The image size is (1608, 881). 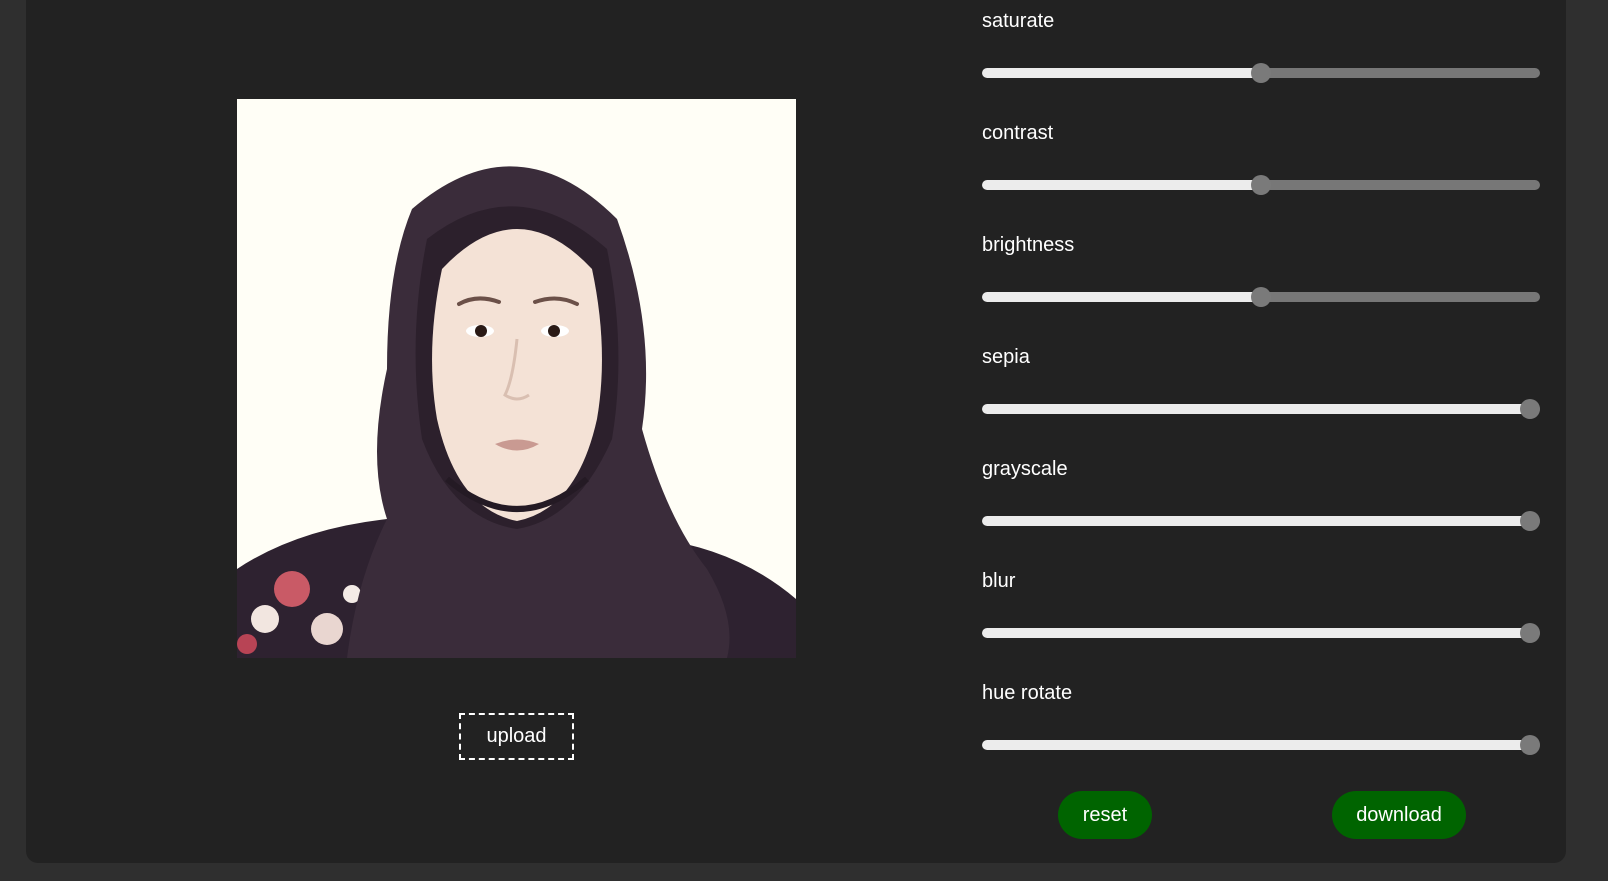 I want to click on control-sepia: sepia, so click(x=1262, y=392).